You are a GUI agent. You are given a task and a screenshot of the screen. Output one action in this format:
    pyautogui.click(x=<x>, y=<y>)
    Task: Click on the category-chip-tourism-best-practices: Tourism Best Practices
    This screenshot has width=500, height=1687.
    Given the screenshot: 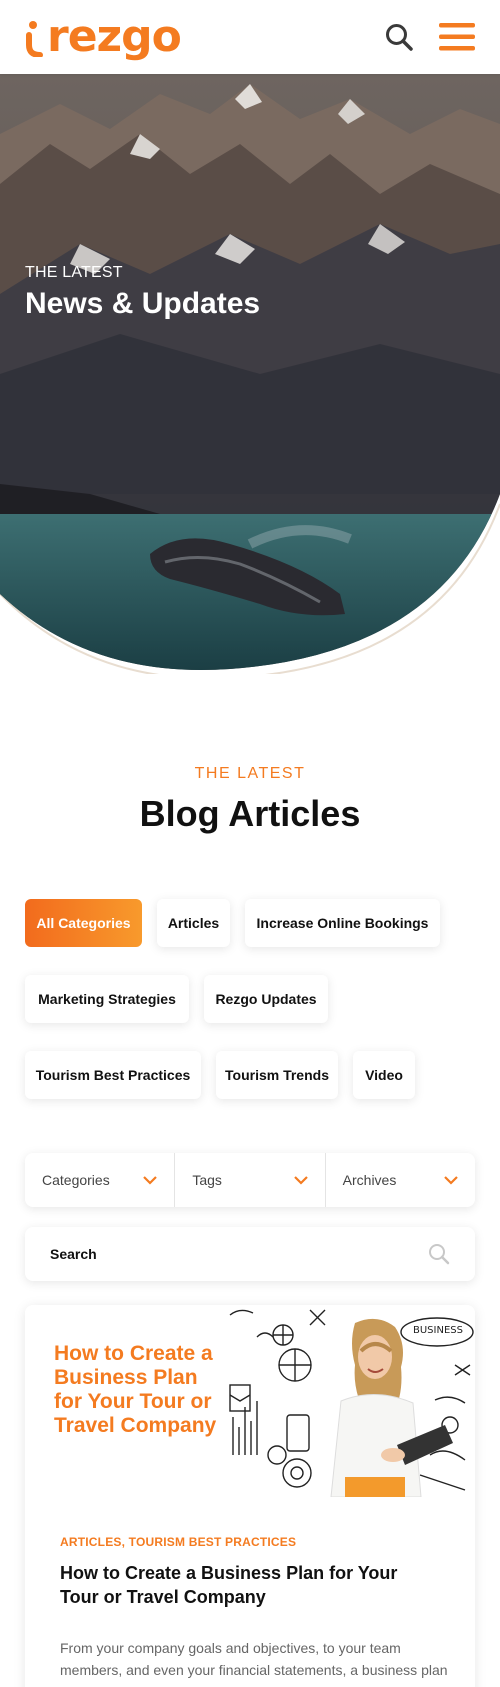 What is the action you would take?
    pyautogui.click(x=113, y=1075)
    